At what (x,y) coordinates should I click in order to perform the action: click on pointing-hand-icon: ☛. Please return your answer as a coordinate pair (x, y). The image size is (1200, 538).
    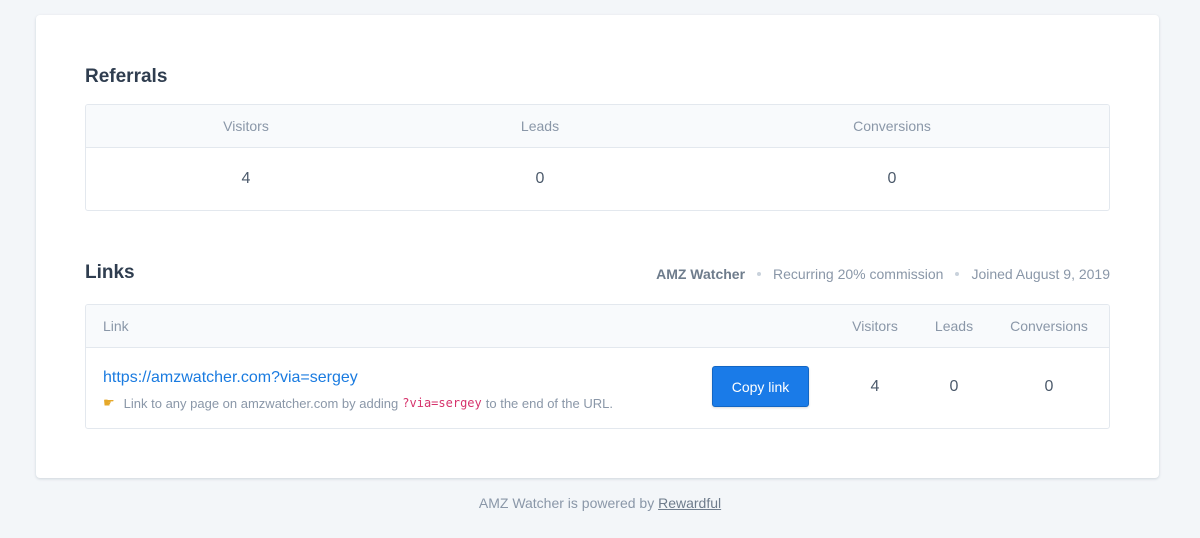
    Looking at the image, I should click on (109, 402).